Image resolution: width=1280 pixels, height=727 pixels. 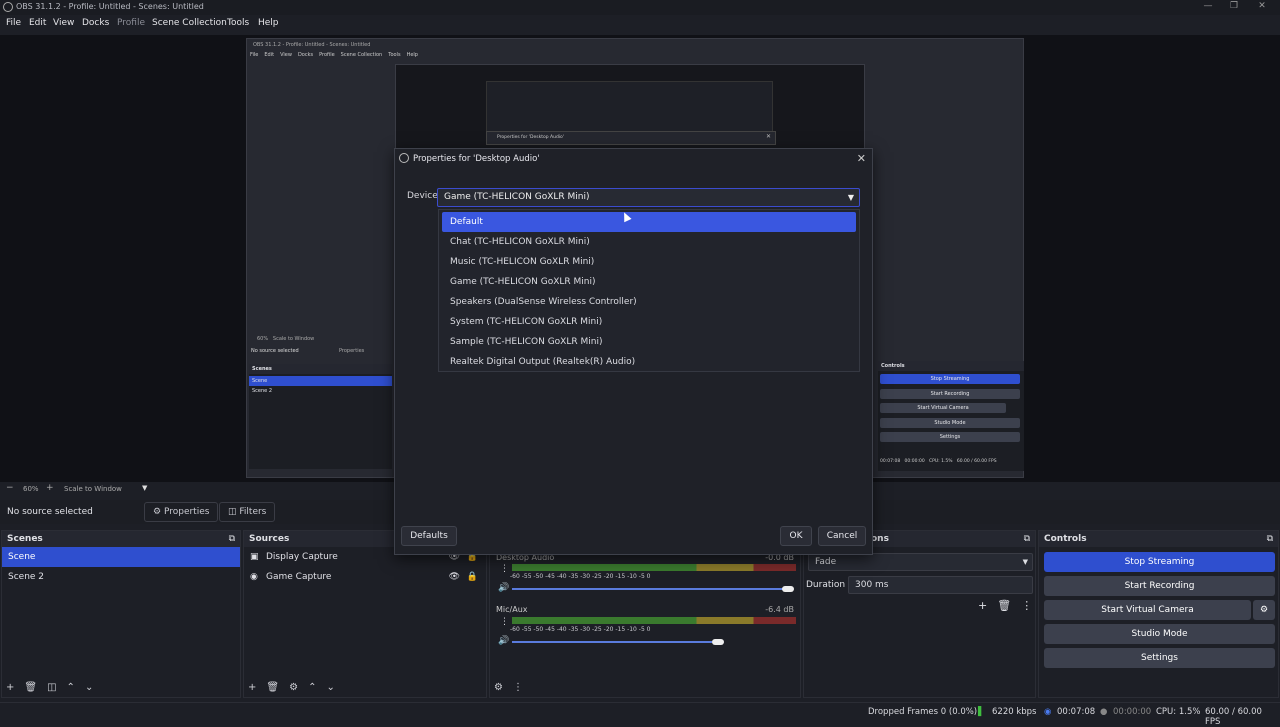 What do you see at coordinates (263, 339) in the screenshot?
I see `nested-zoom-value: 60%` at bounding box center [263, 339].